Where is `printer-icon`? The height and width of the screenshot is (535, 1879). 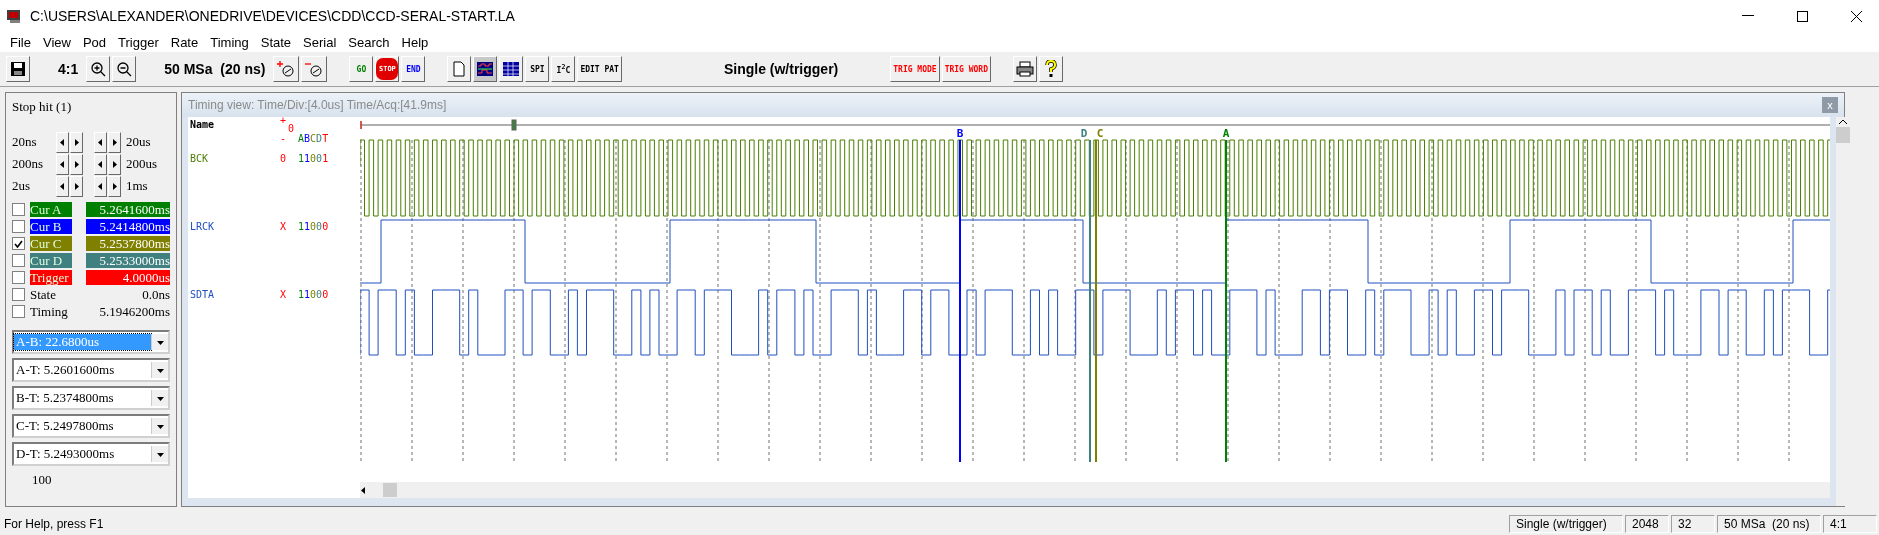 printer-icon is located at coordinates (1025, 69).